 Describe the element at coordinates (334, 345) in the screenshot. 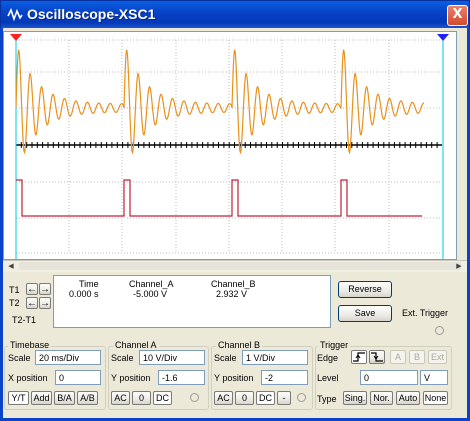

I see `trigger-title: Trigger` at that location.